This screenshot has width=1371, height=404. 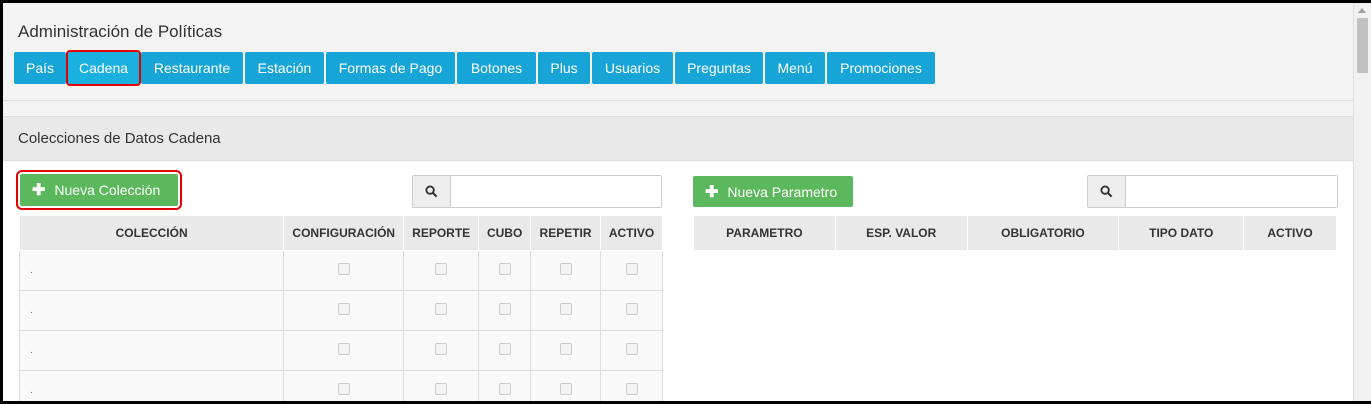 What do you see at coordinates (103, 68) in the screenshot?
I see `tab-cadena: Cadena` at bounding box center [103, 68].